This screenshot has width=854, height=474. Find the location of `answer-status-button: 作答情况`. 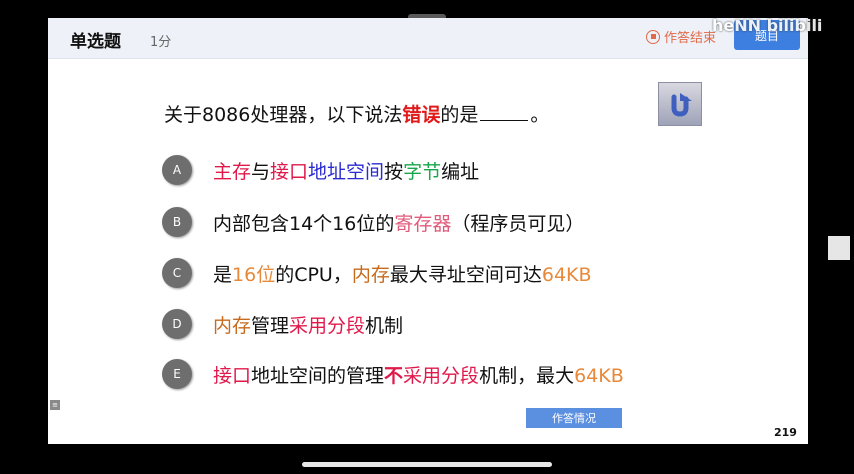

answer-status-button: 作答情况 is located at coordinates (574, 418).